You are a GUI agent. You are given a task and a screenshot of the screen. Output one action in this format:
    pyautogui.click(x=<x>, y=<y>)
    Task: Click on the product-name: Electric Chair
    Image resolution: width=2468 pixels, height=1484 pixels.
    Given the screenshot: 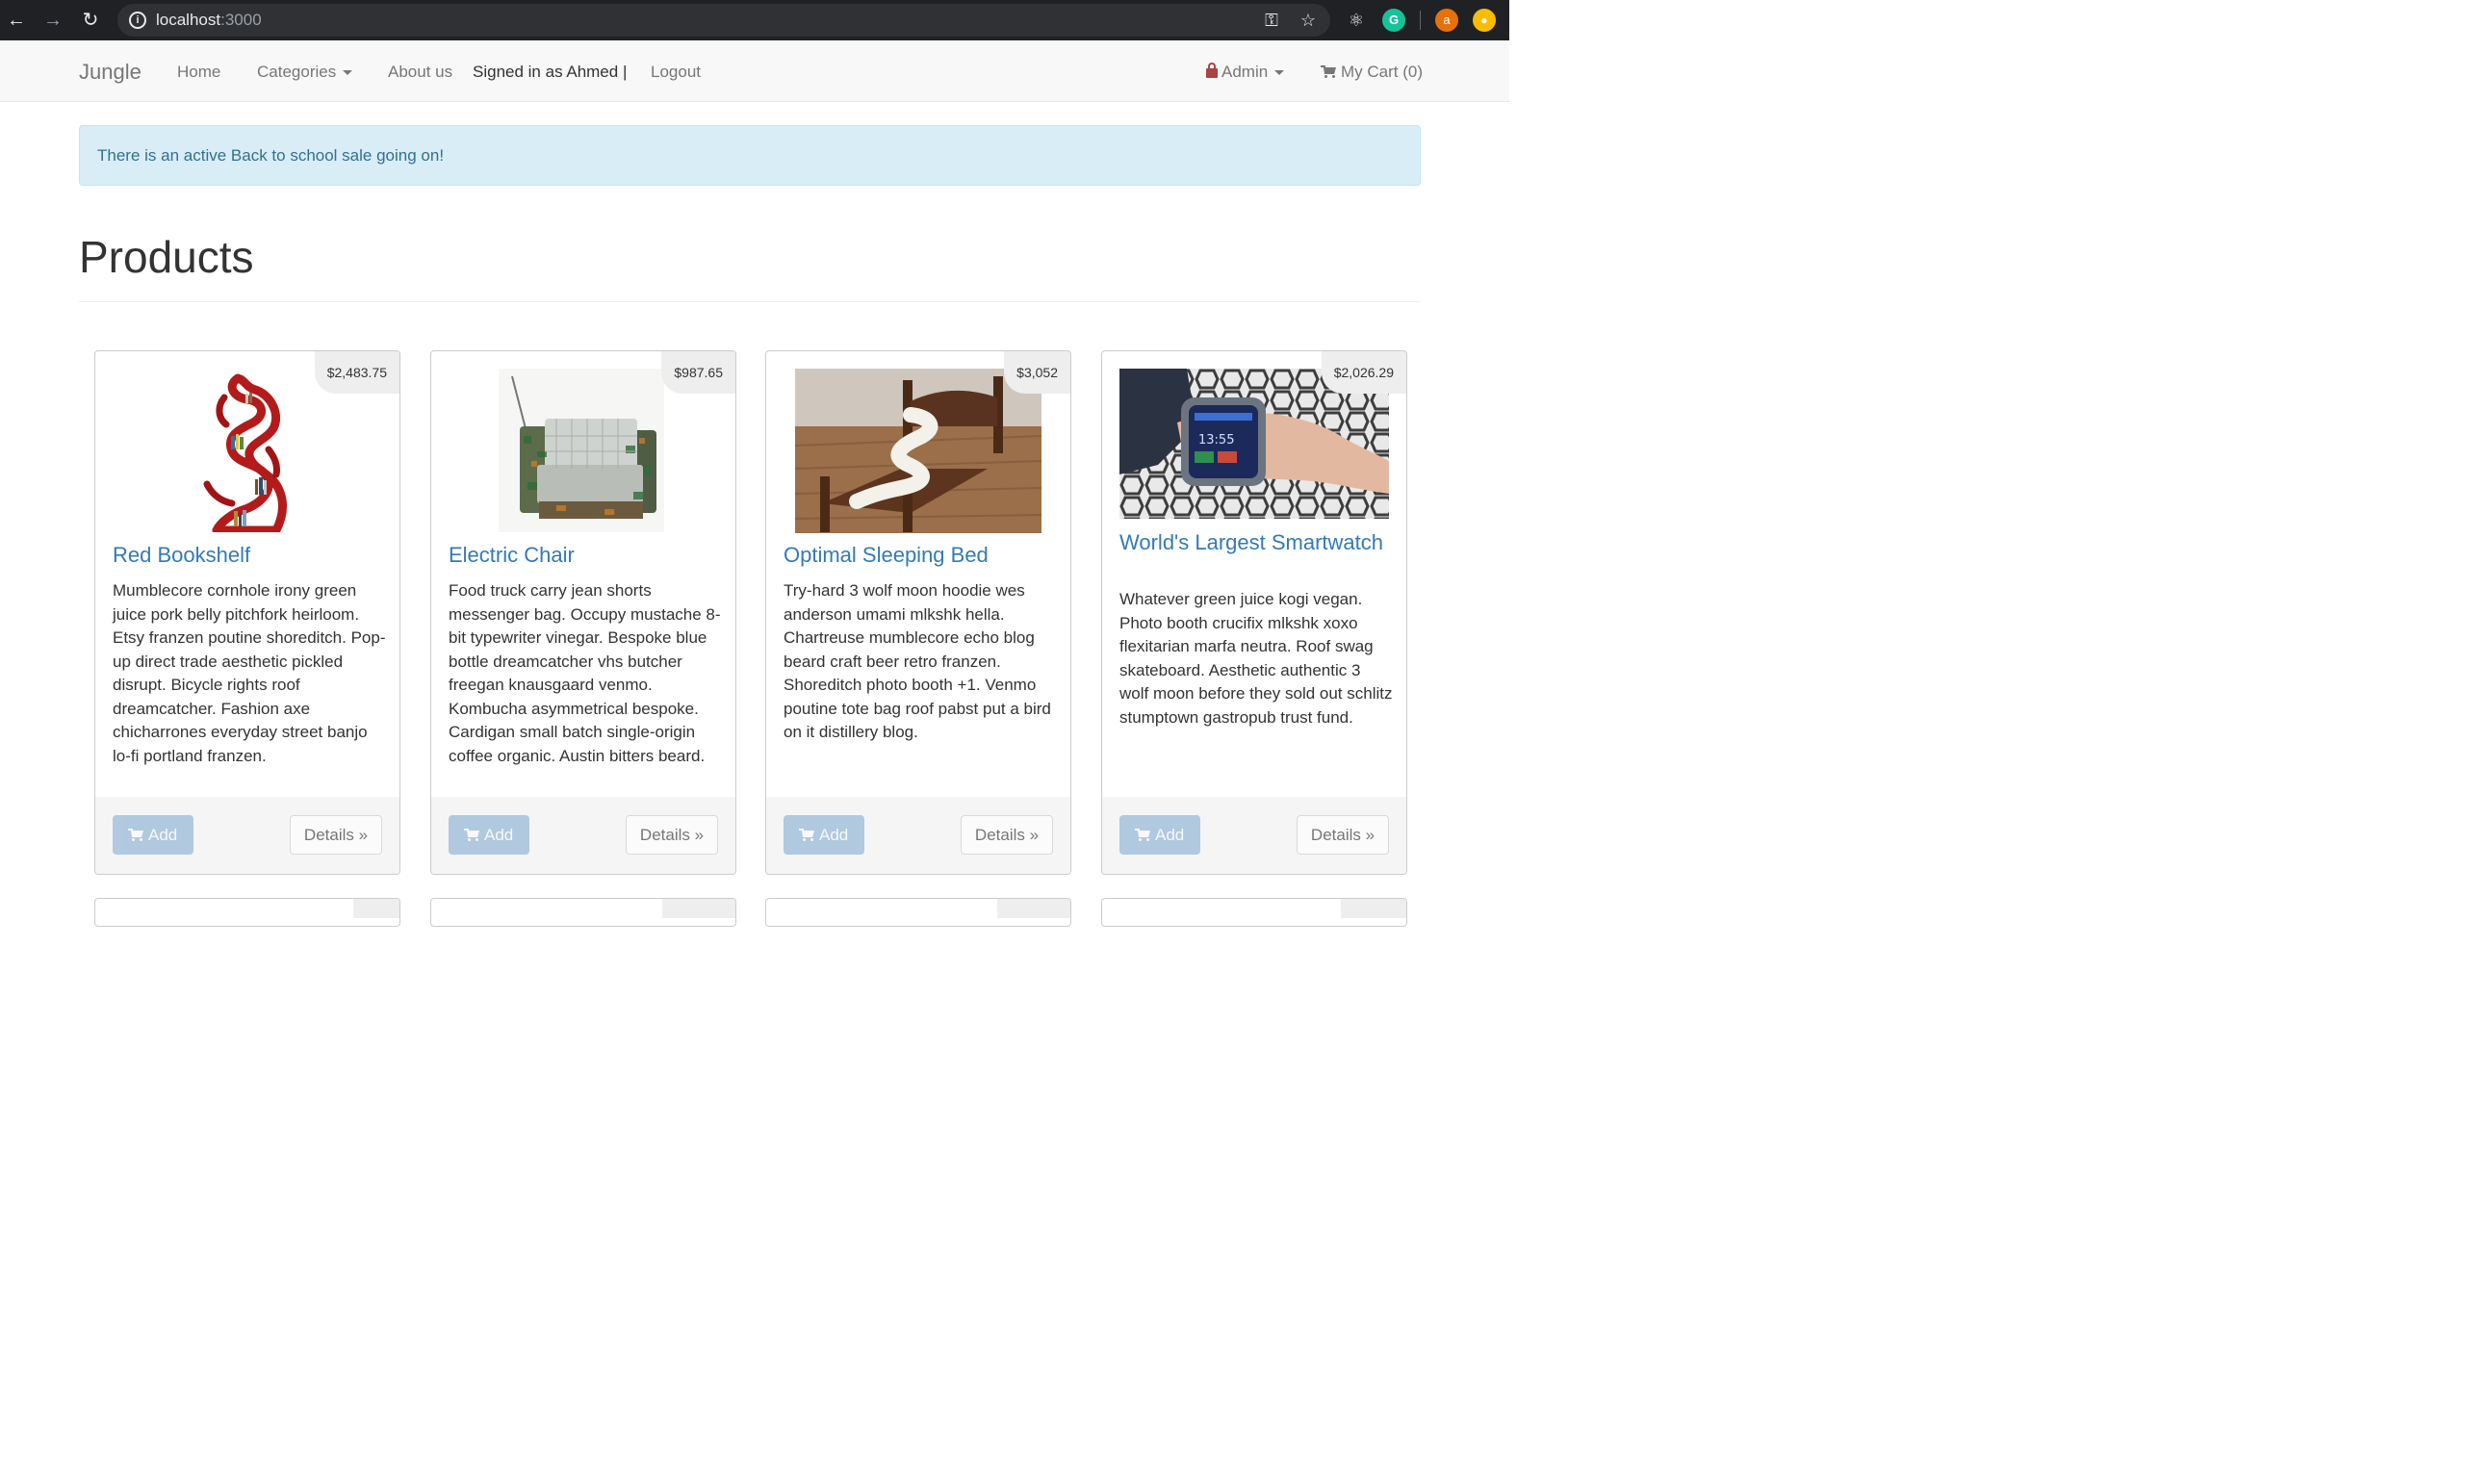 What is the action you would take?
    pyautogui.click(x=584, y=555)
    